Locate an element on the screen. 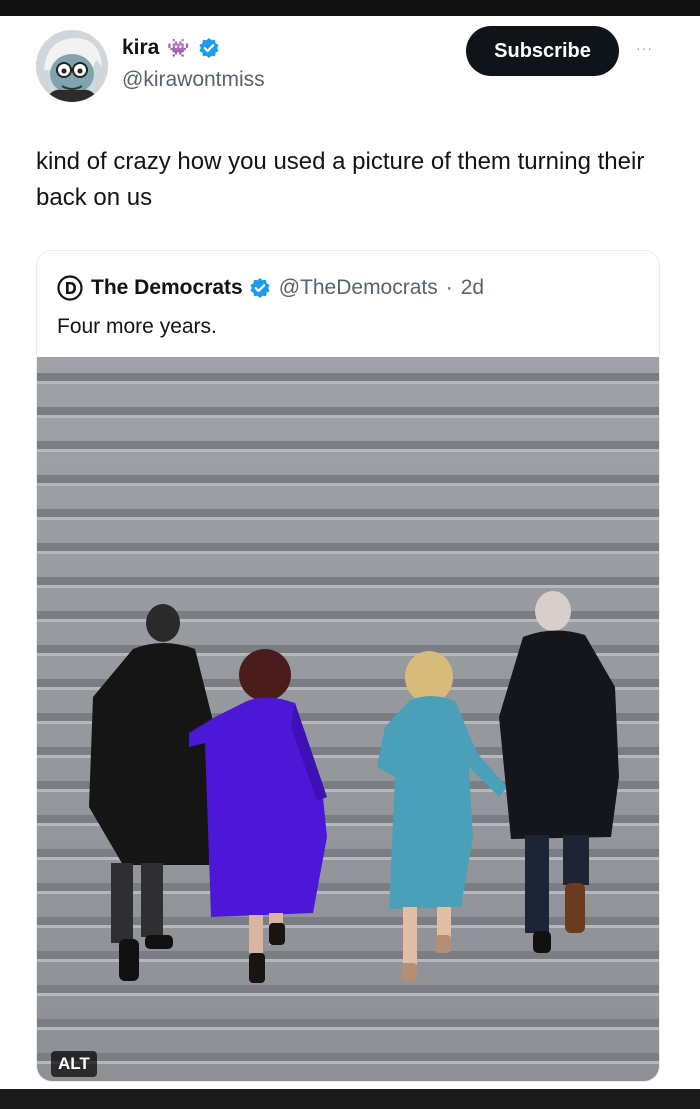 This screenshot has height=1109, width=700. avatar is located at coordinates (72, 66).